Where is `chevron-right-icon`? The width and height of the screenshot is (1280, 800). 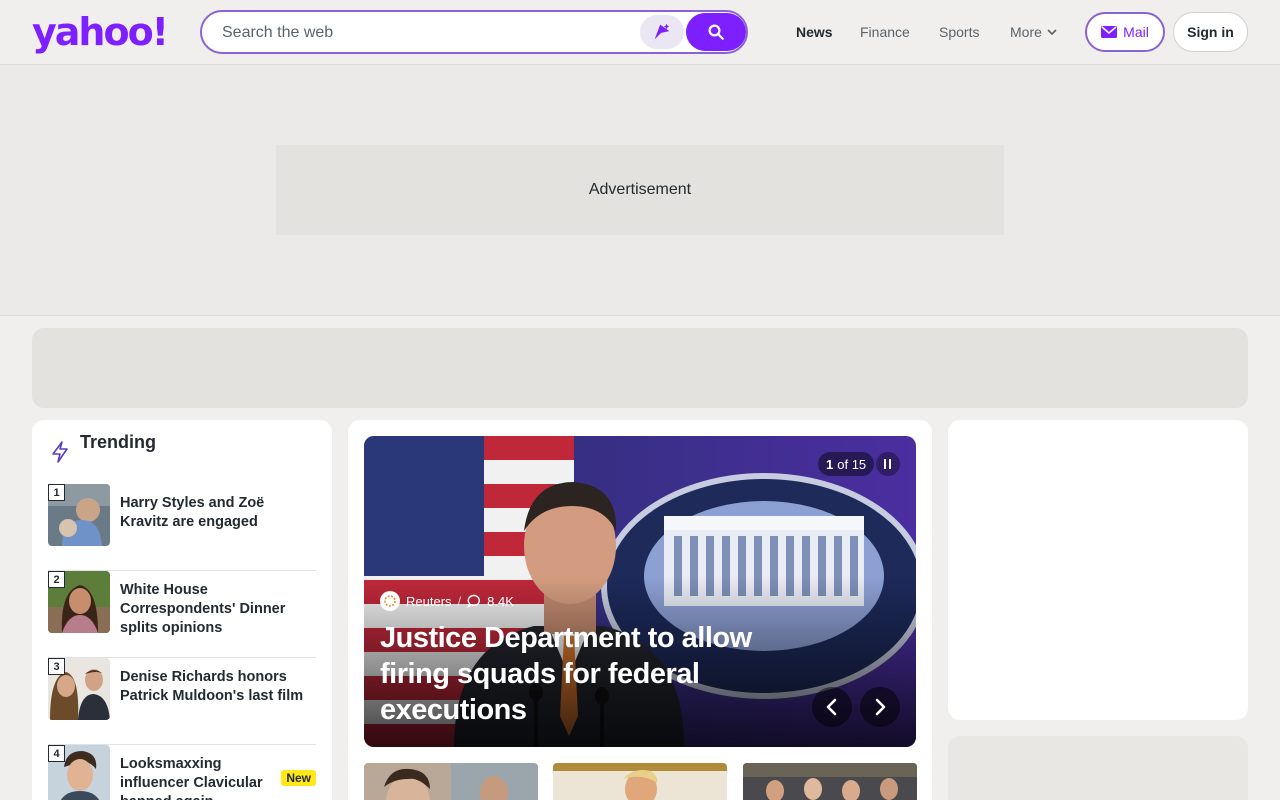 chevron-right-icon is located at coordinates (880, 707).